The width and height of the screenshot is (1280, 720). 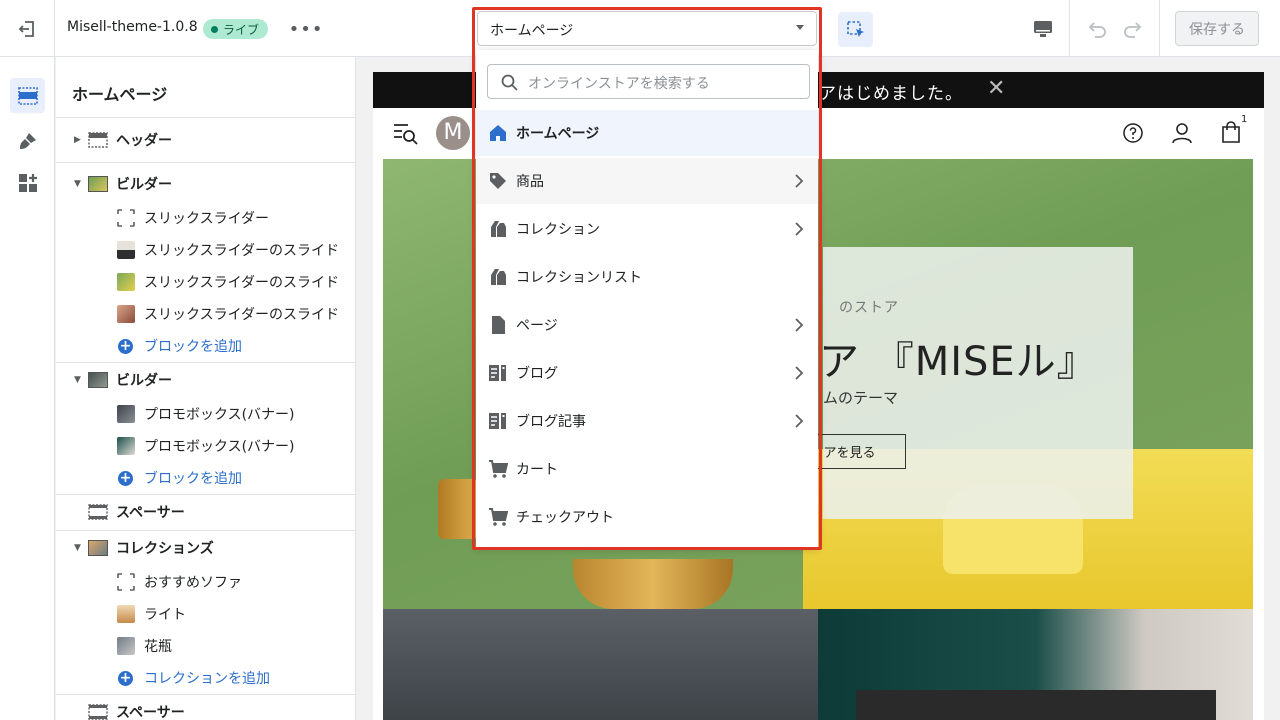 What do you see at coordinates (647, 181) in the screenshot?
I see `menu-item-products: 商品` at bounding box center [647, 181].